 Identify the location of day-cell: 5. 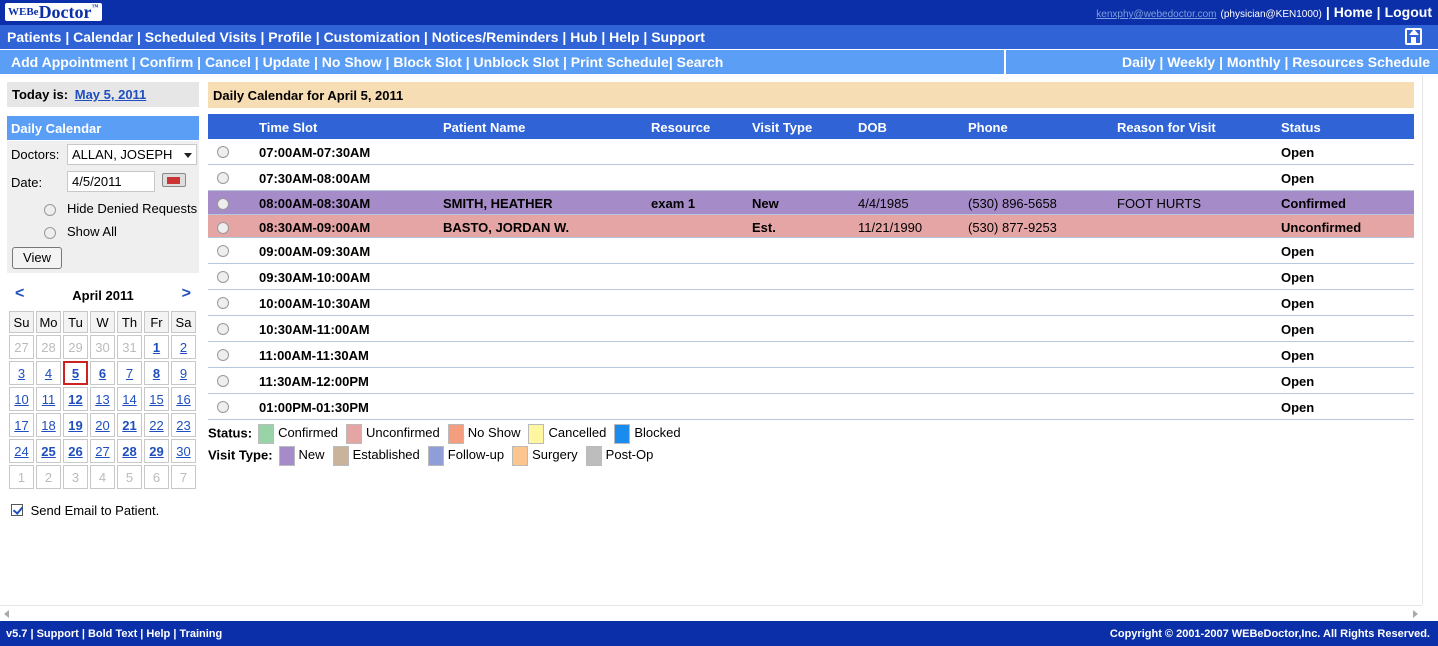
(75, 373).